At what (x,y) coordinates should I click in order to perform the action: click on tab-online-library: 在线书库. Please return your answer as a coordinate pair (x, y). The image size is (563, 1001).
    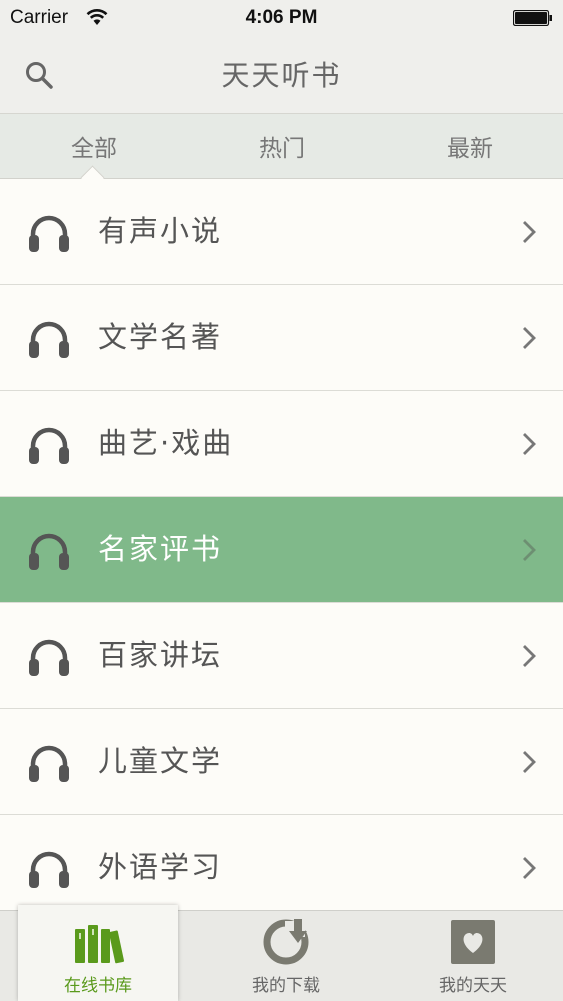
    Looking at the image, I should click on (98, 953).